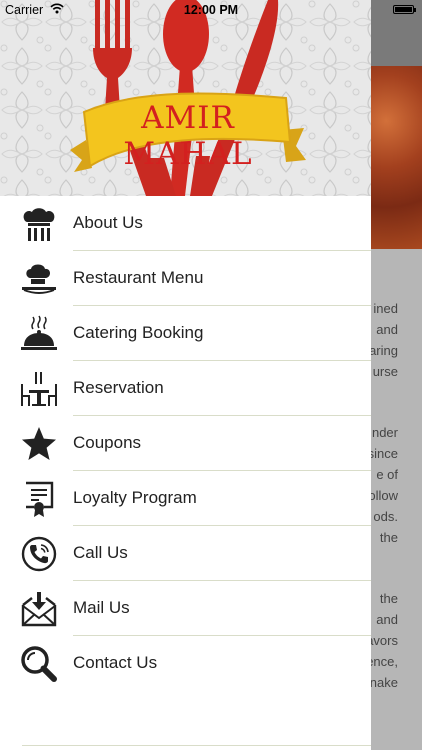 Image resolution: width=422 pixels, height=750 pixels. Describe the element at coordinates (188, 136) in the screenshot. I see `restaurant-logo: AMIR MAHAL` at that location.